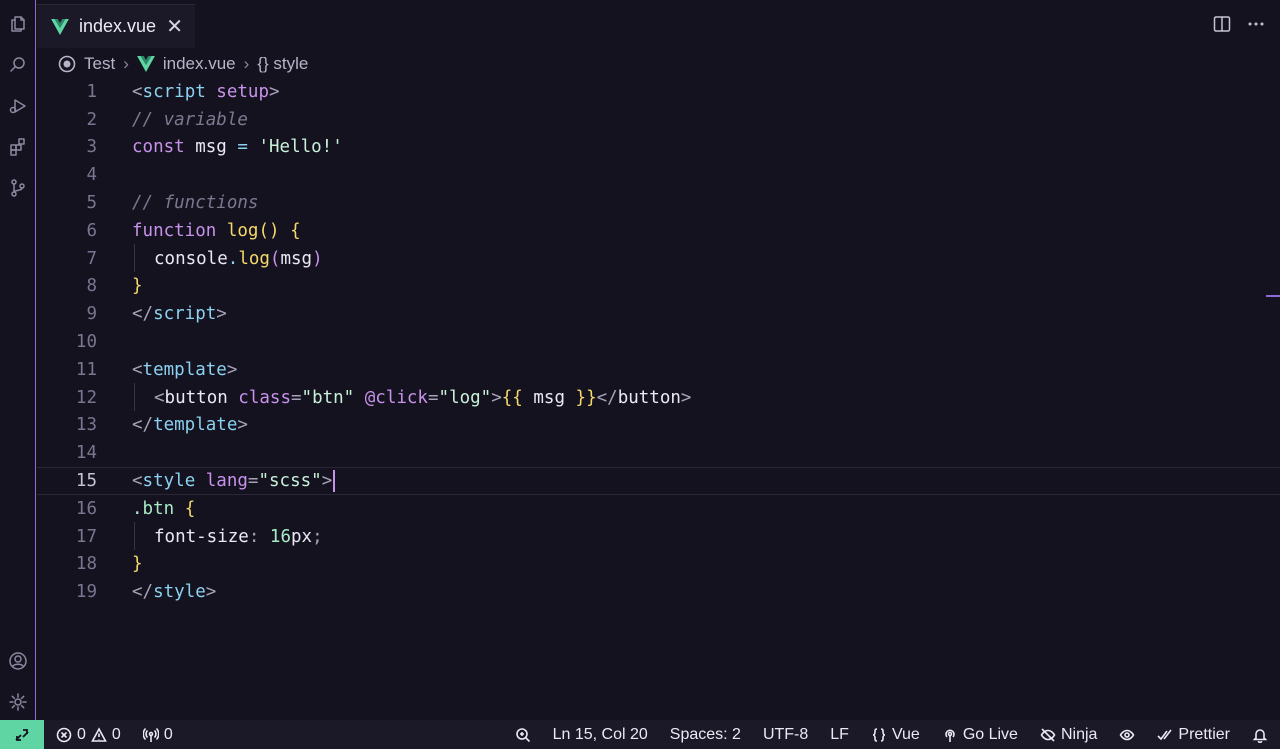 The height and width of the screenshot is (749, 1280). I want to click on code-text: <script setup>, so click(206, 91).